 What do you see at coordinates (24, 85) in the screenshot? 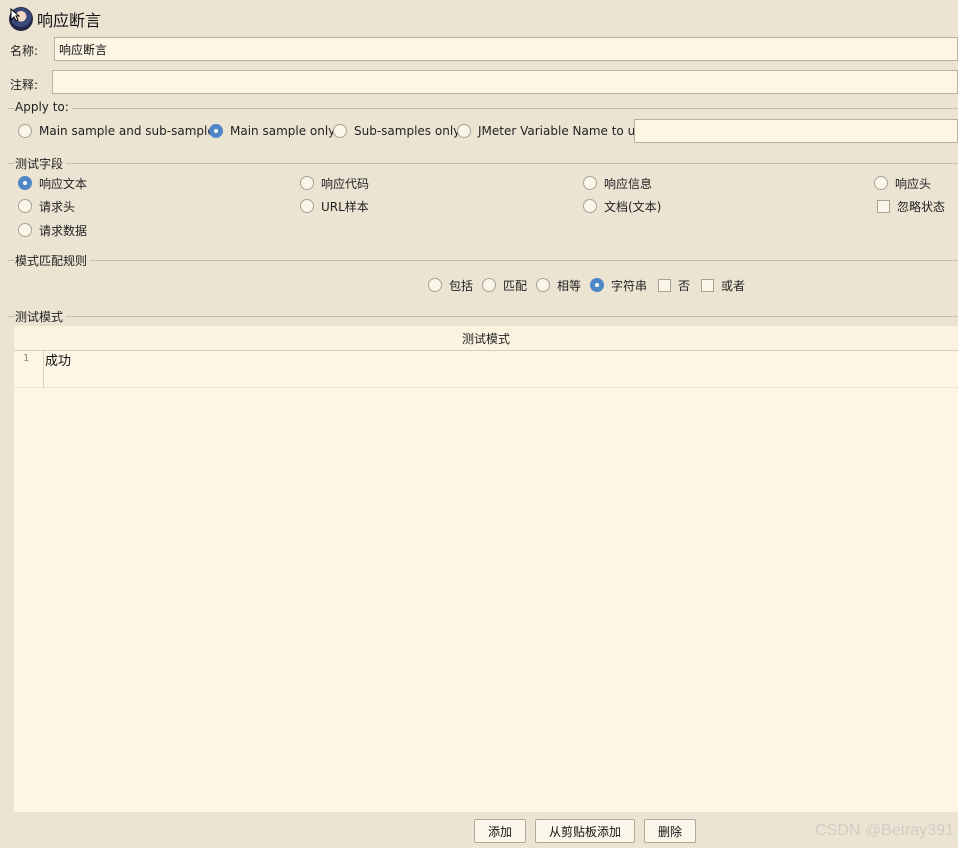
I see `comment-label: 注释:` at bounding box center [24, 85].